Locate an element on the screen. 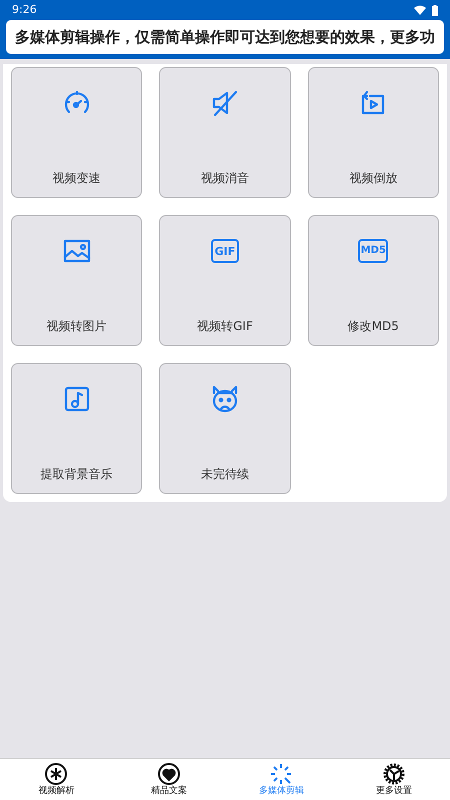  tool-card: MD5 修改MD5 is located at coordinates (373, 280).